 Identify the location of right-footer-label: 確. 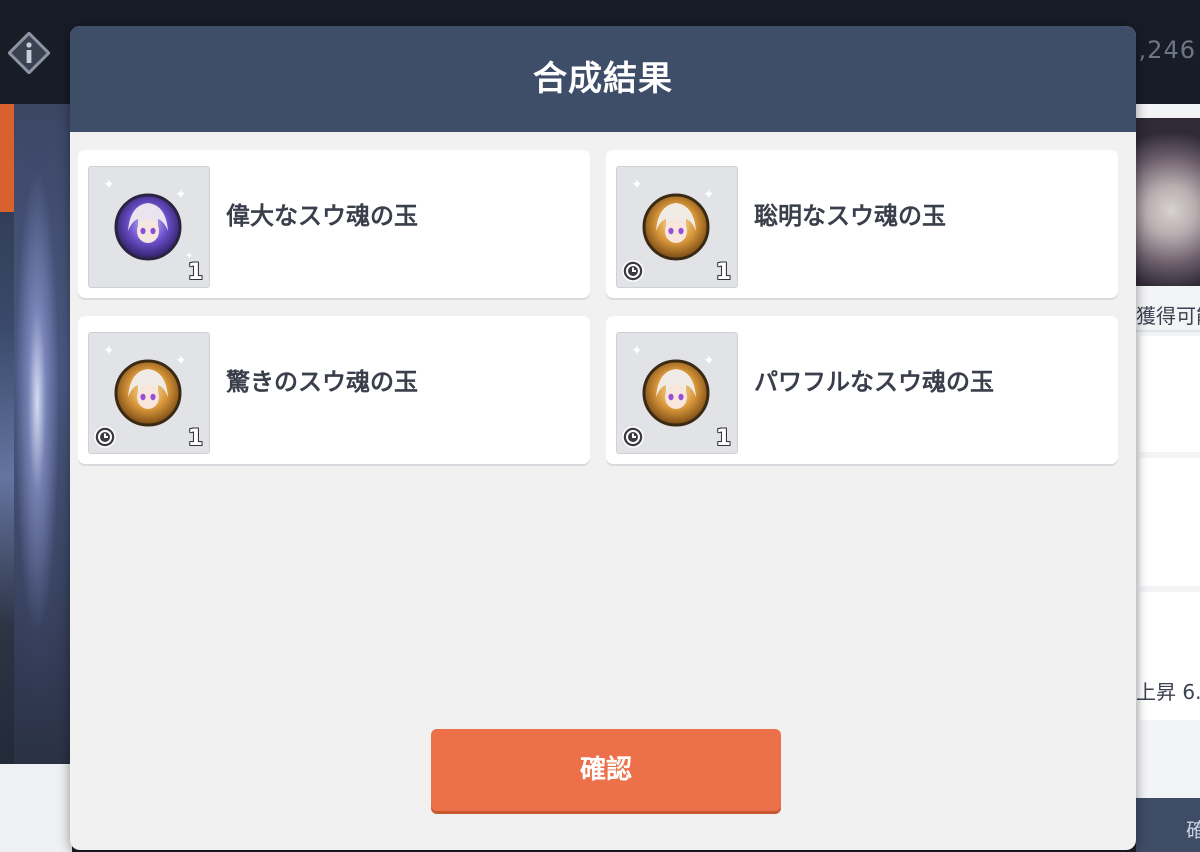
(1193, 830).